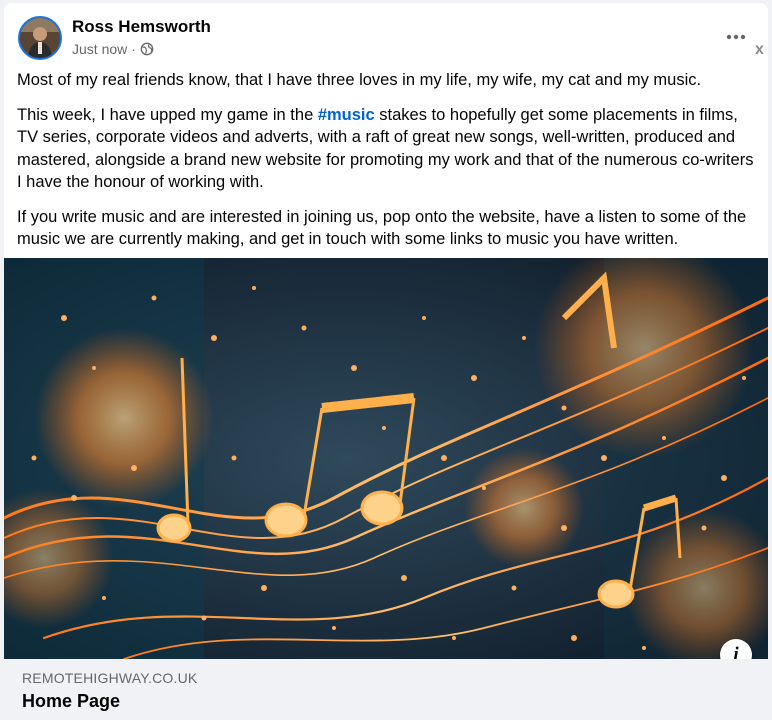  I want to click on link-domain: REMOTEHIGHWAY.CO.UK, so click(110, 678).